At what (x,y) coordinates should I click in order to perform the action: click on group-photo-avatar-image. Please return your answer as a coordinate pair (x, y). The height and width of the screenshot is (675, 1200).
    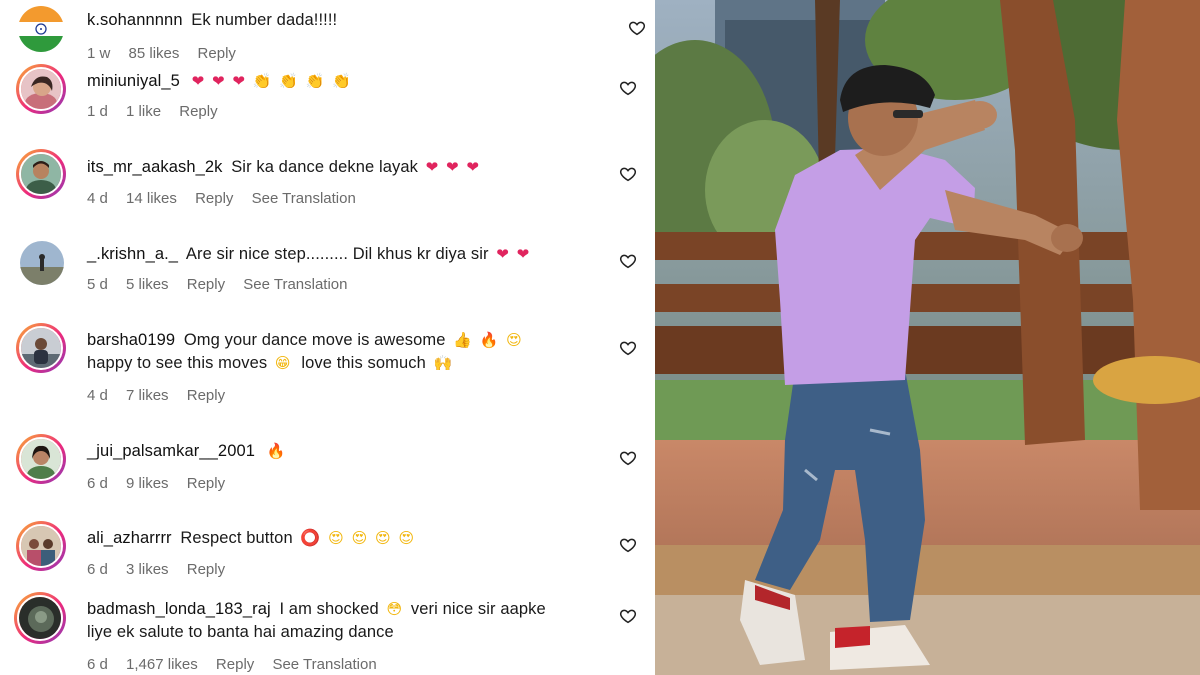
    Looking at the image, I should click on (41, 546).